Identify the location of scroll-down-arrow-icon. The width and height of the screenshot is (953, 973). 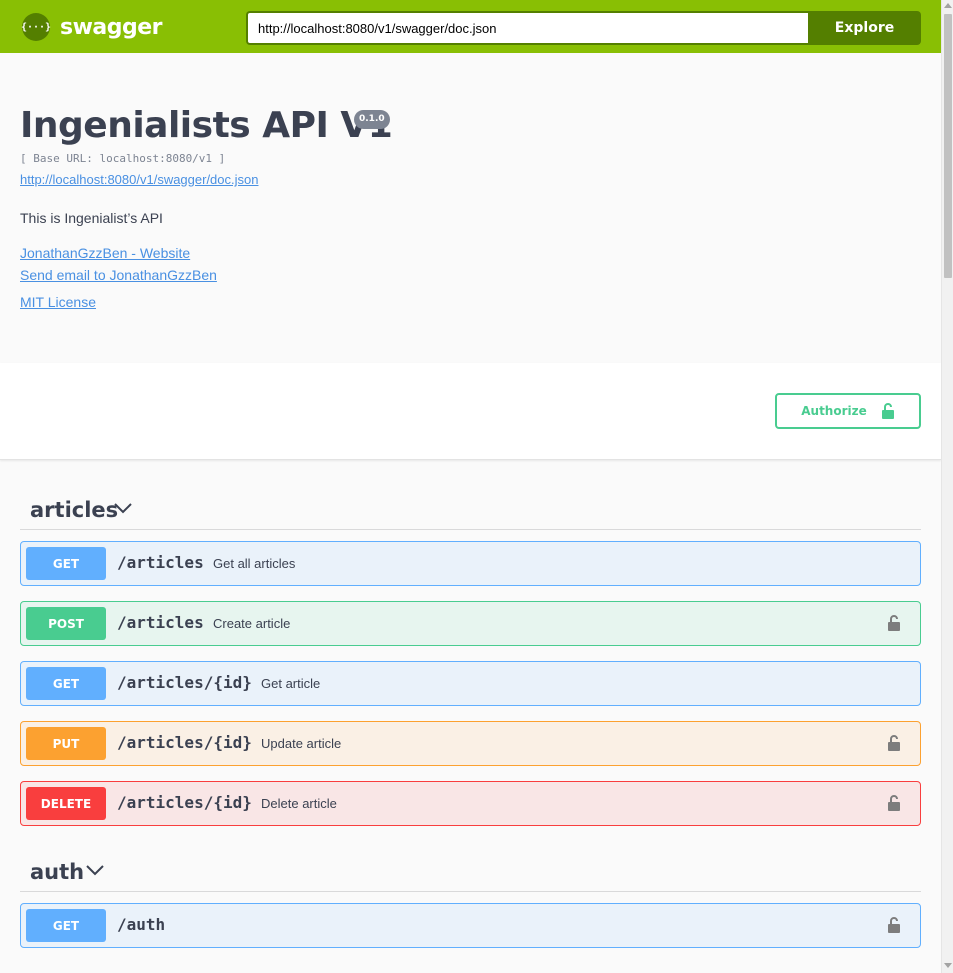
(948, 965).